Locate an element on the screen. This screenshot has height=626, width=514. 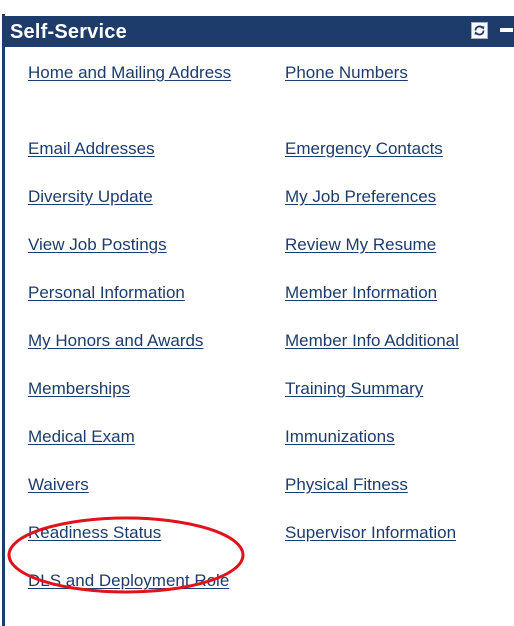
link-emergency-contacts: Emergency Contacts is located at coordinates (364, 149).